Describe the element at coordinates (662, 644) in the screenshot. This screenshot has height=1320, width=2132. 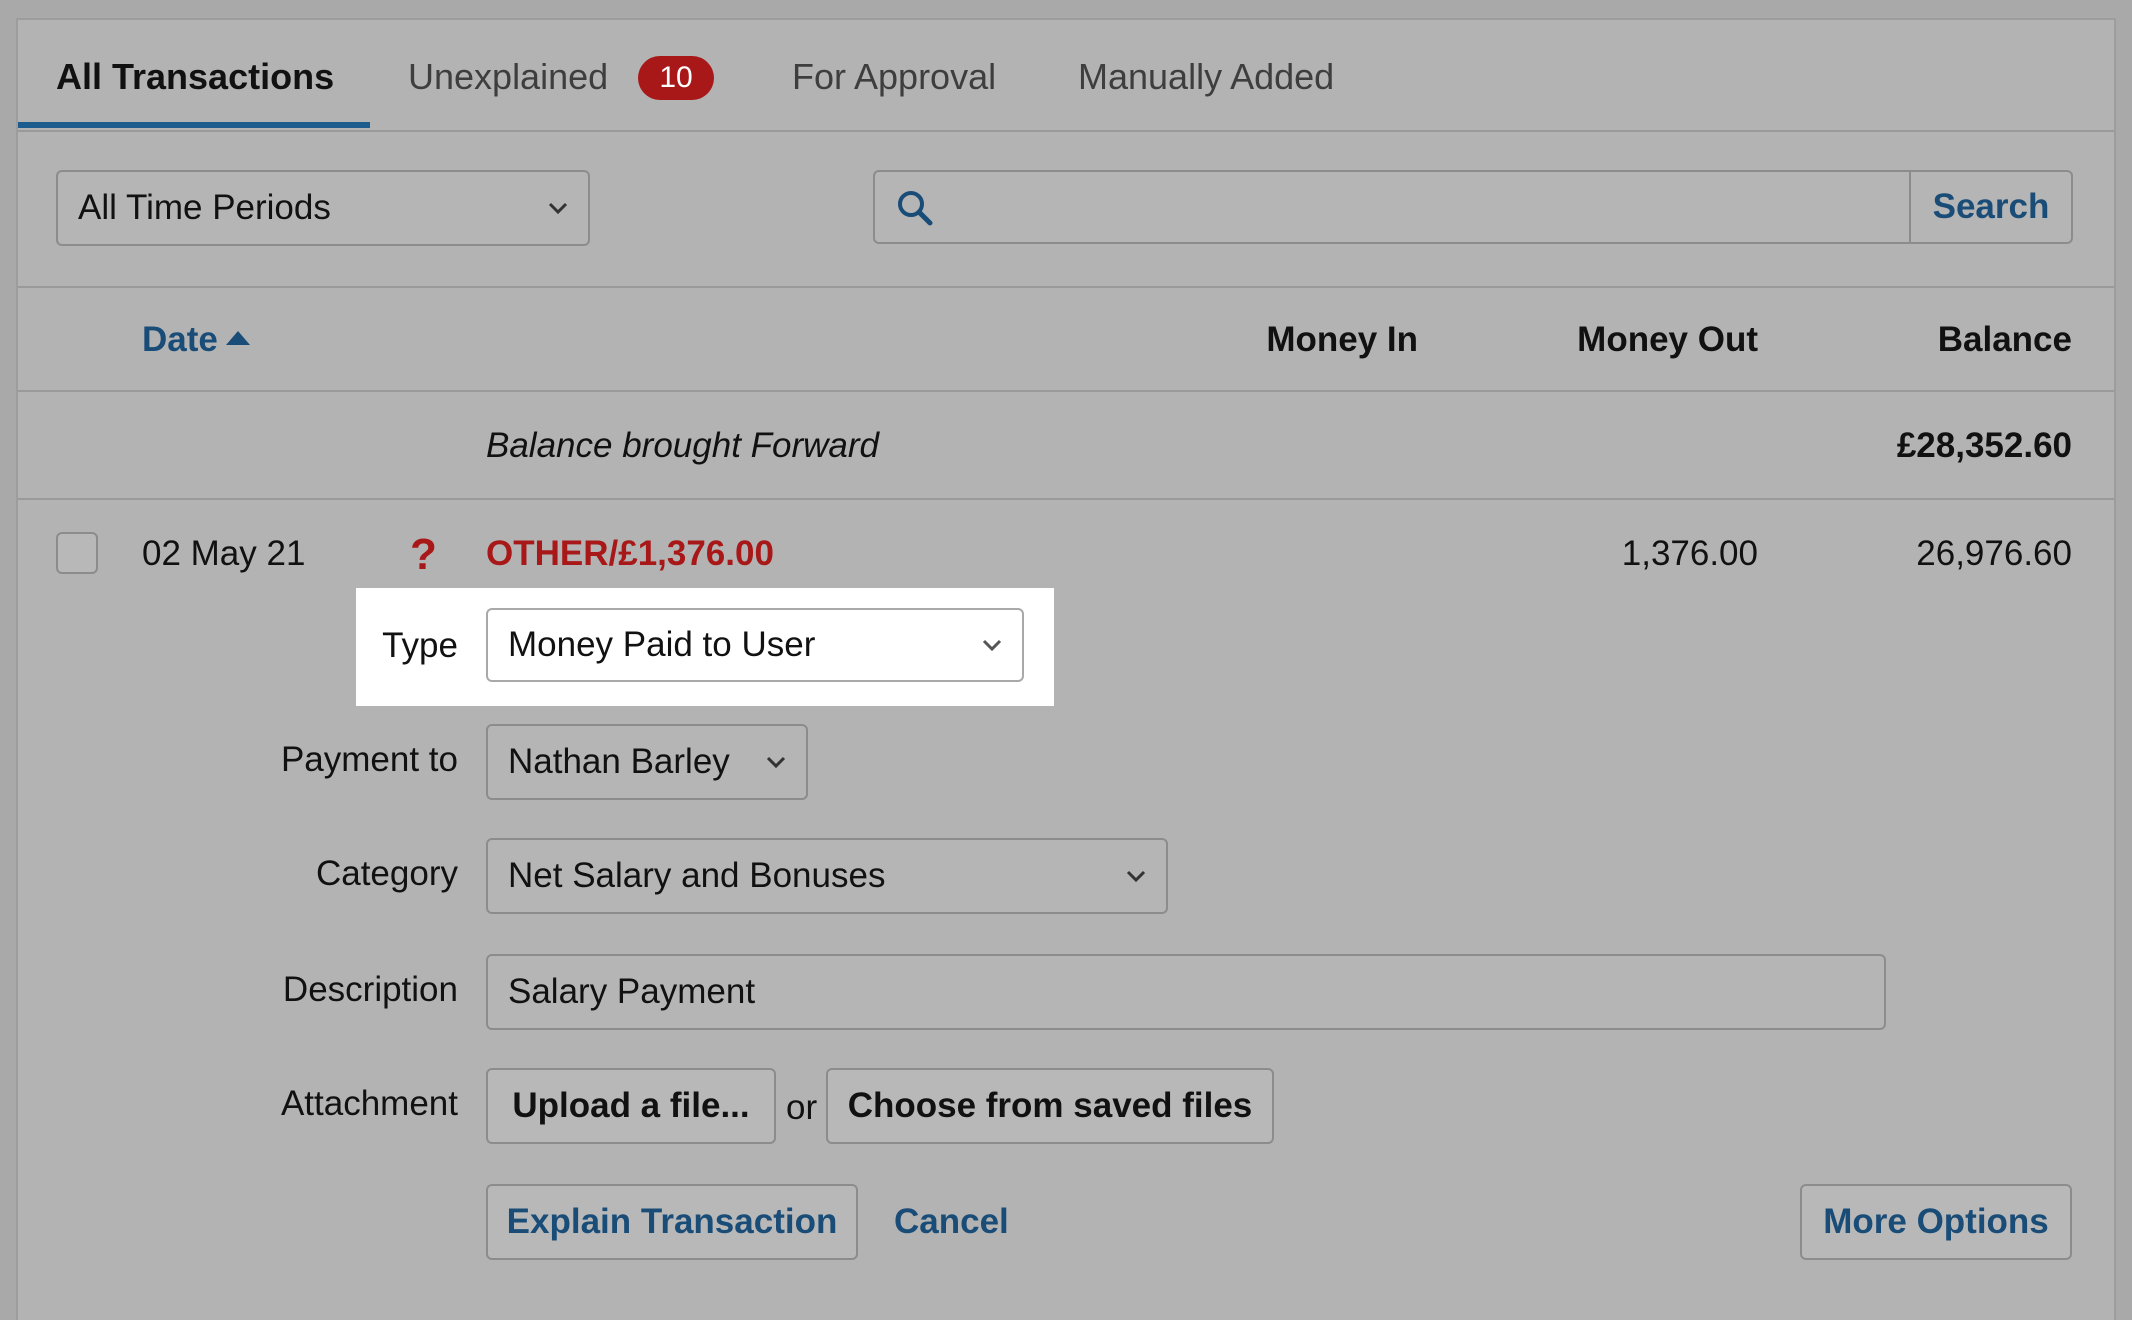
I see `type-value: Money Paid to User` at that location.